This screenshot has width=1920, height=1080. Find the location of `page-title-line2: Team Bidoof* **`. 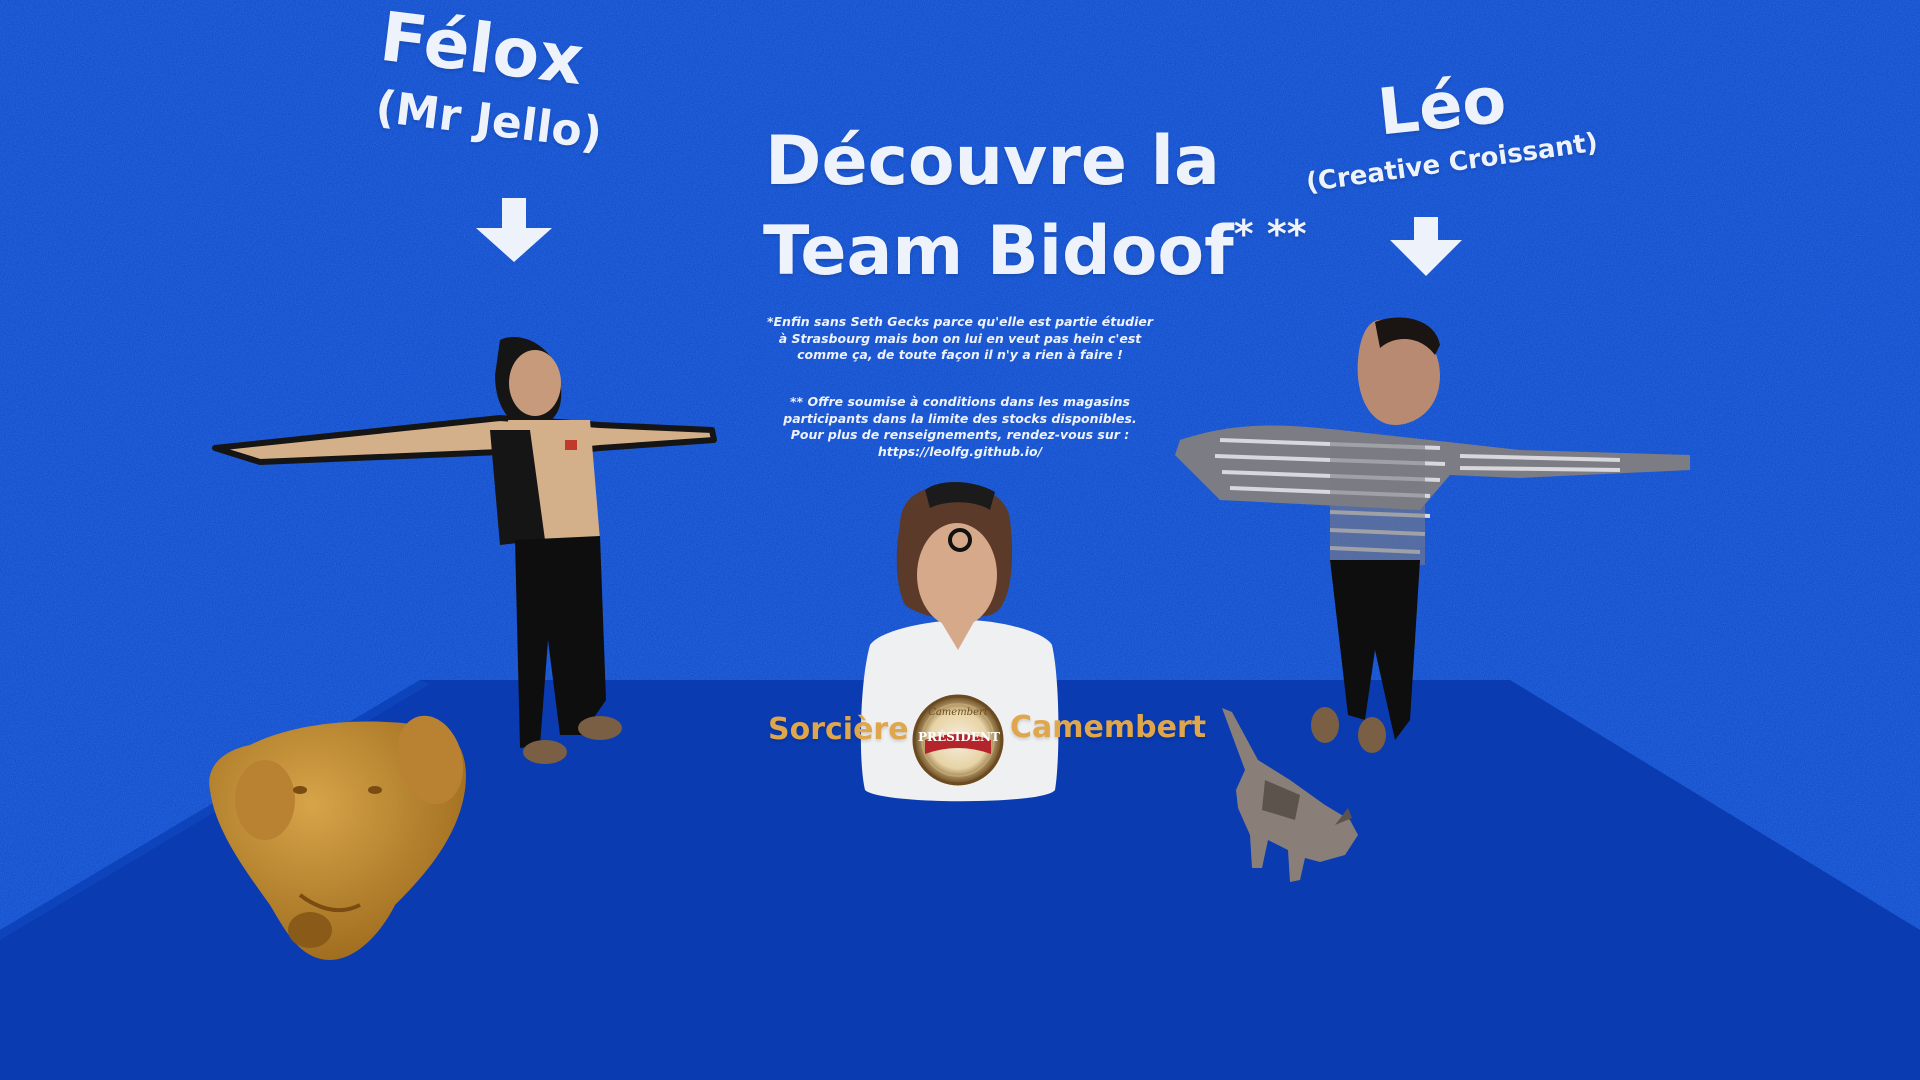

page-title-line2: Team Bidoof* ** is located at coordinates (1035, 251).